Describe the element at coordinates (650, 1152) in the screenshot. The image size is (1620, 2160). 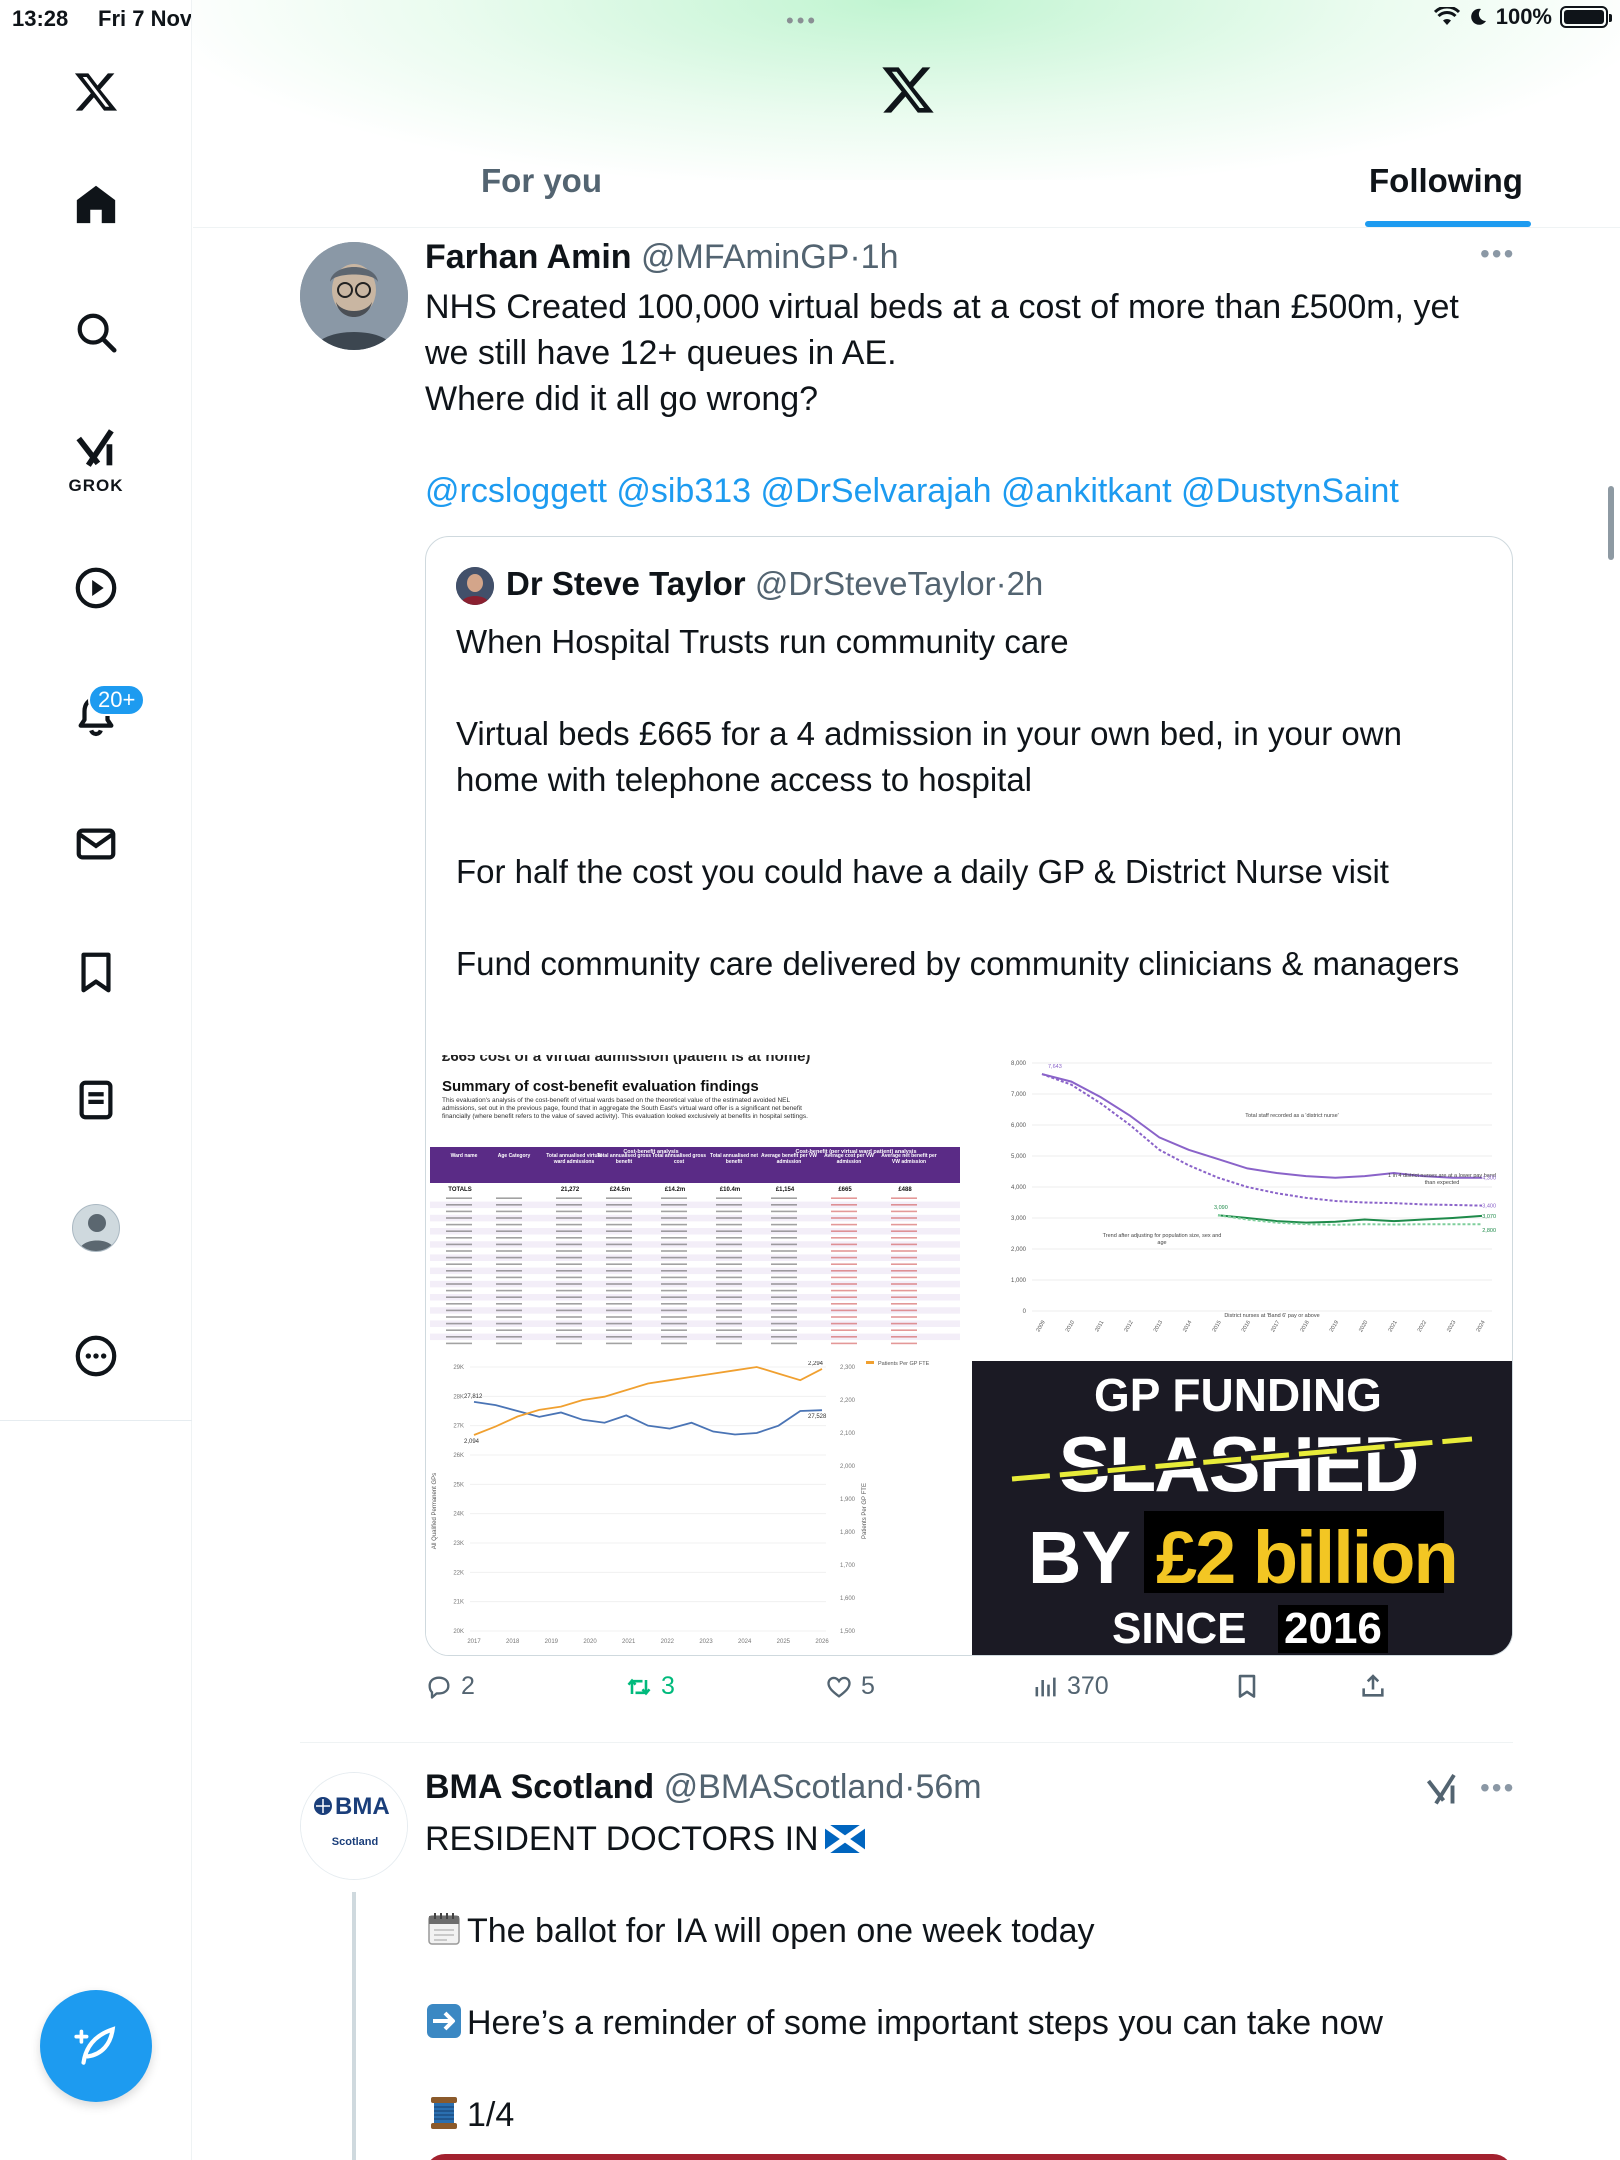
I see `table-group-header: Cost-benefit analysis` at that location.